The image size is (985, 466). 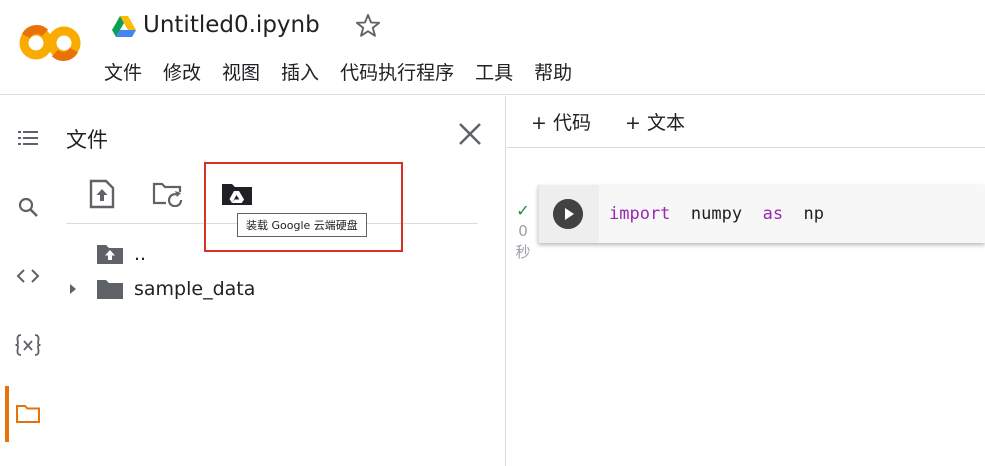 I want to click on close-icon, so click(x=470, y=134).